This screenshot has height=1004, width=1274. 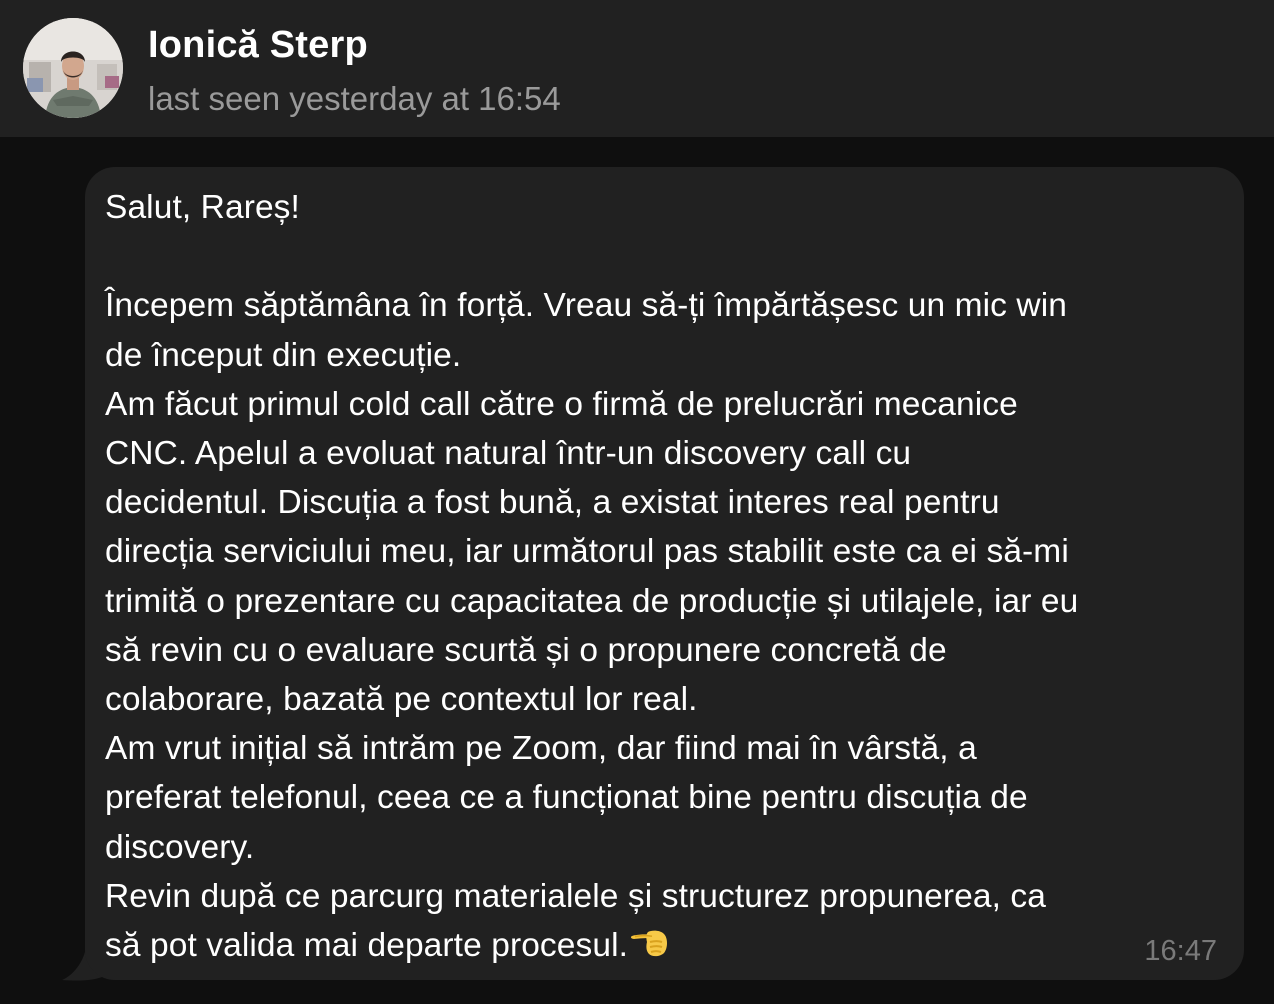 What do you see at coordinates (1180, 951) in the screenshot?
I see `message-time: 16:47` at bounding box center [1180, 951].